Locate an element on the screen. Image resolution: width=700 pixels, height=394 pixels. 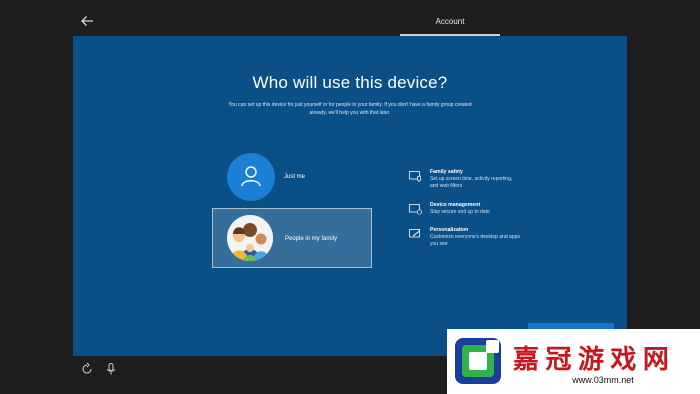
main-heading: Who will use this device? is located at coordinates (350, 82).